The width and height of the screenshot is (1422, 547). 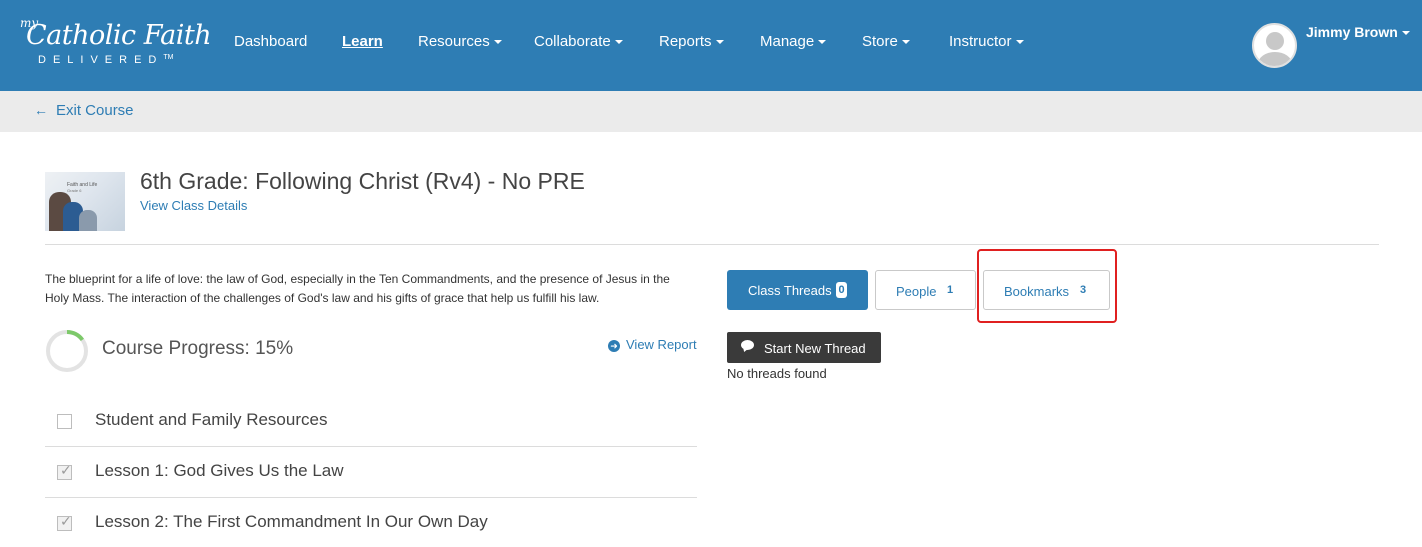 I want to click on logo-delivered-text: DELIVEREDTM, so click(x=105, y=60).